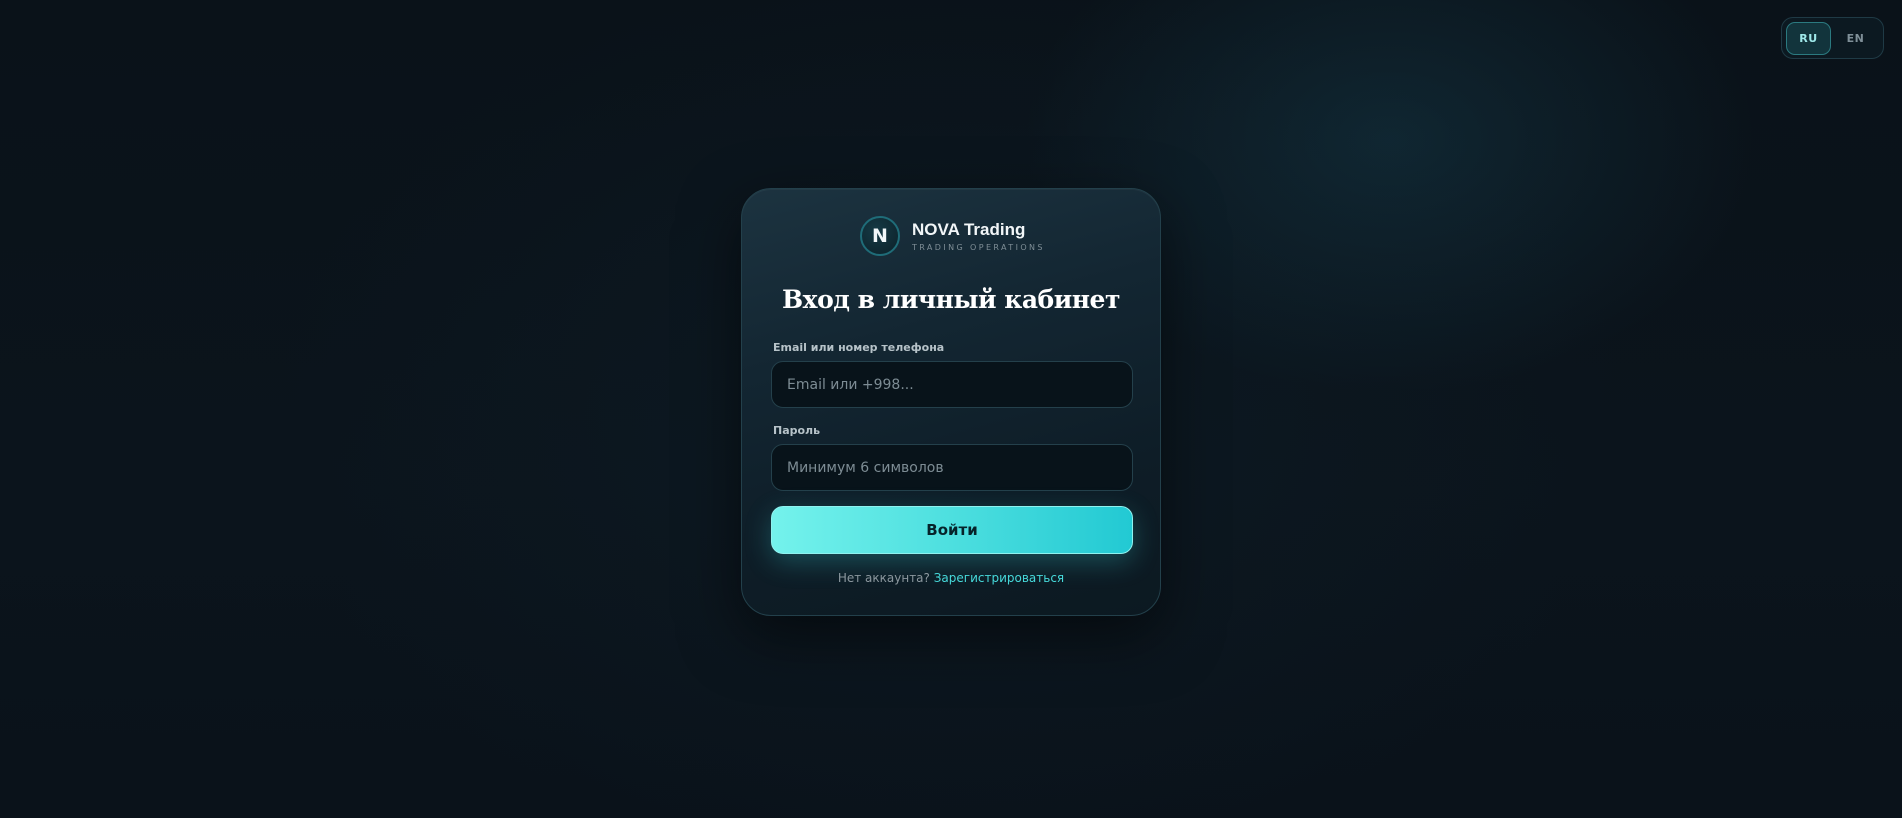 The width and height of the screenshot is (1902, 818). What do you see at coordinates (978, 247) in the screenshot?
I see `brand-subtitle: TRADING OPERATIONS` at bounding box center [978, 247].